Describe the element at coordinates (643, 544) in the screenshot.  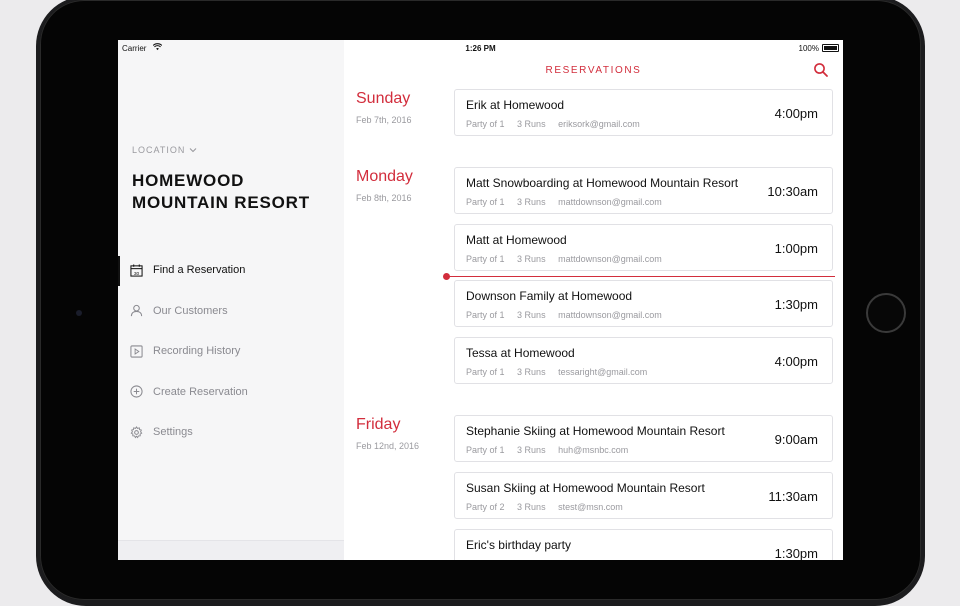
I see `reservation-card: Eric's birthday party 1:30pm` at that location.